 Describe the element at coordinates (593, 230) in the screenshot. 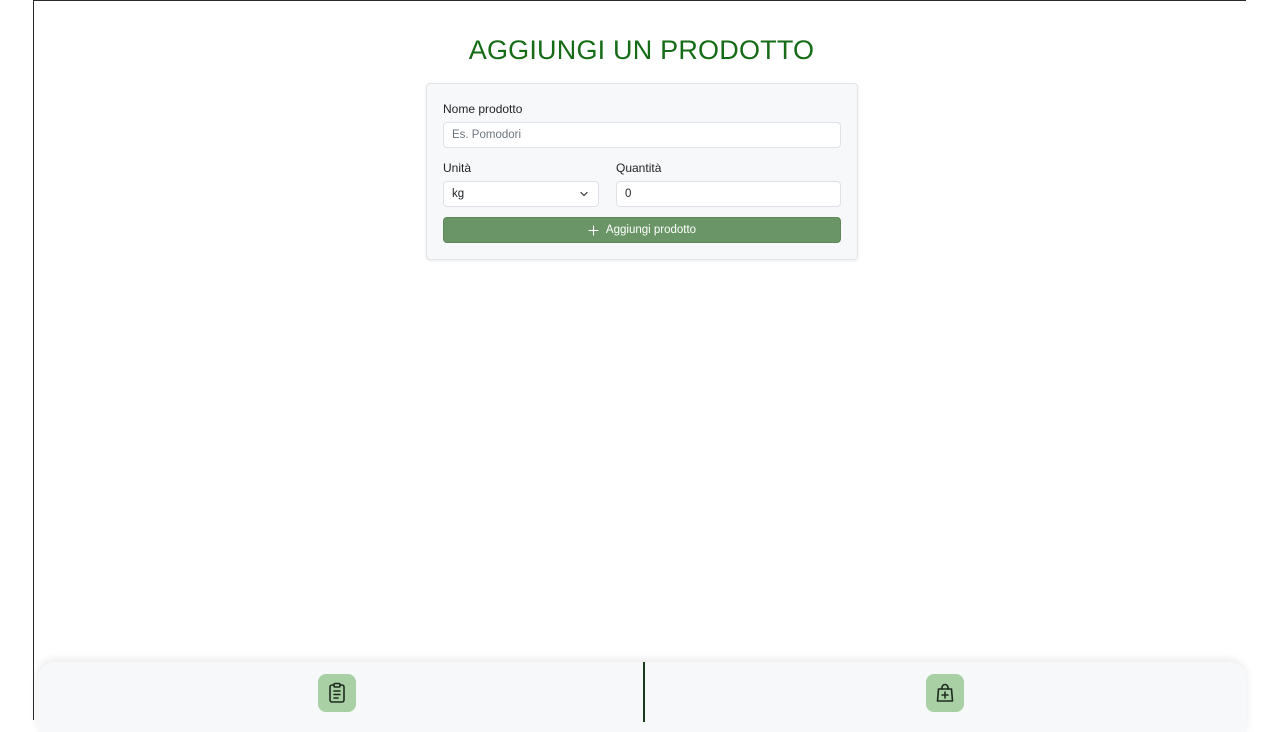

I see `plus-icon` at that location.